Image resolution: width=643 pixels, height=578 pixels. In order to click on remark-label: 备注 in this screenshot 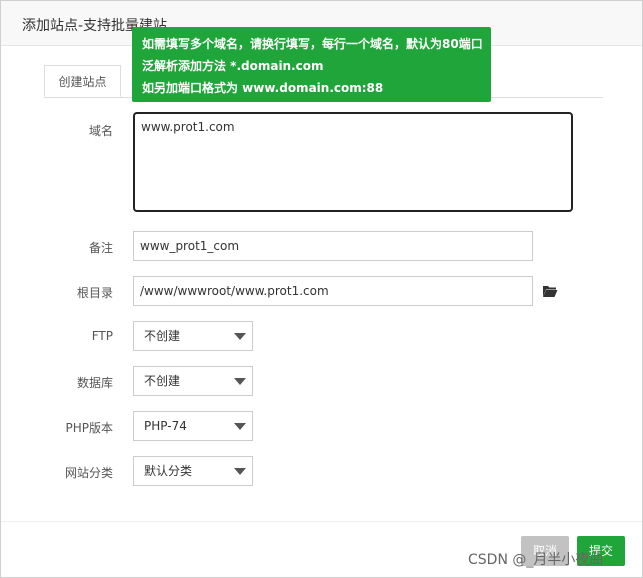, I will do `click(100, 248)`.